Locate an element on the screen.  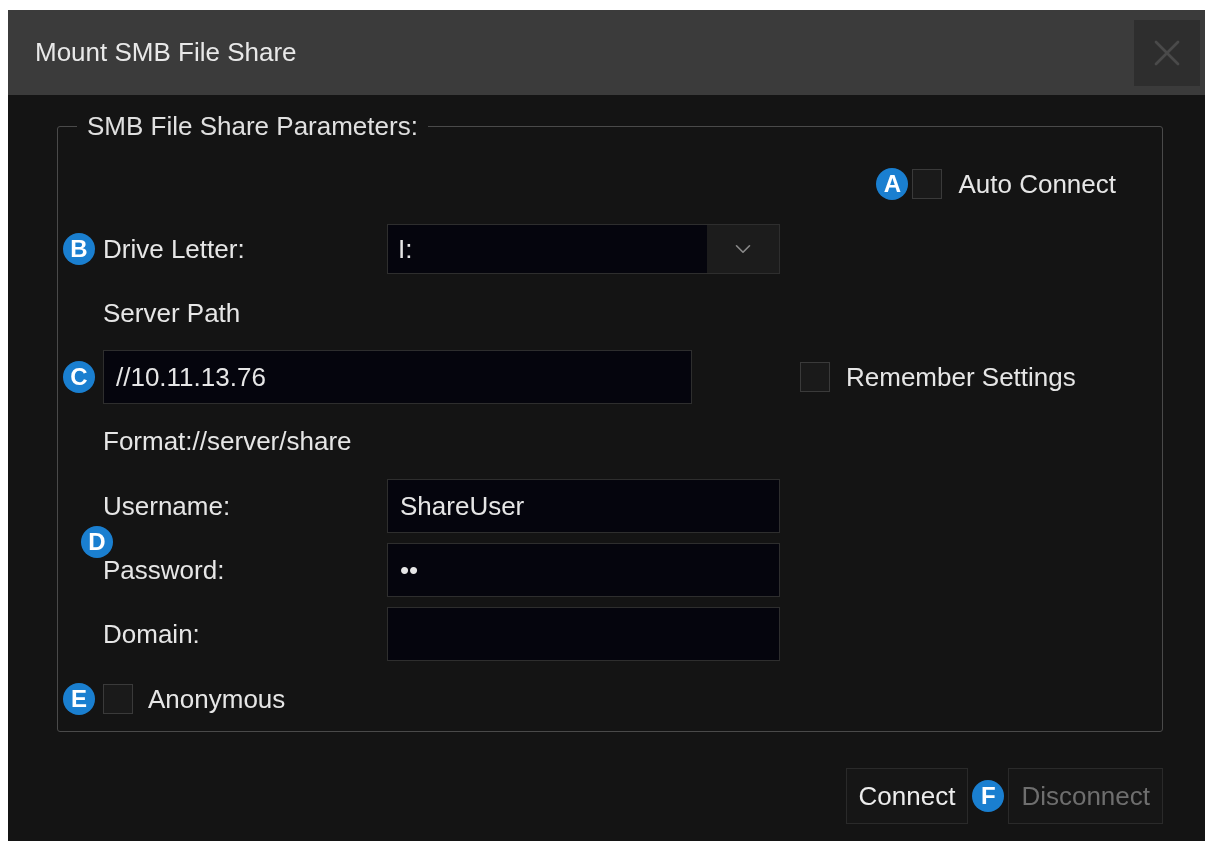
callout-badge: C is located at coordinates (79, 377).